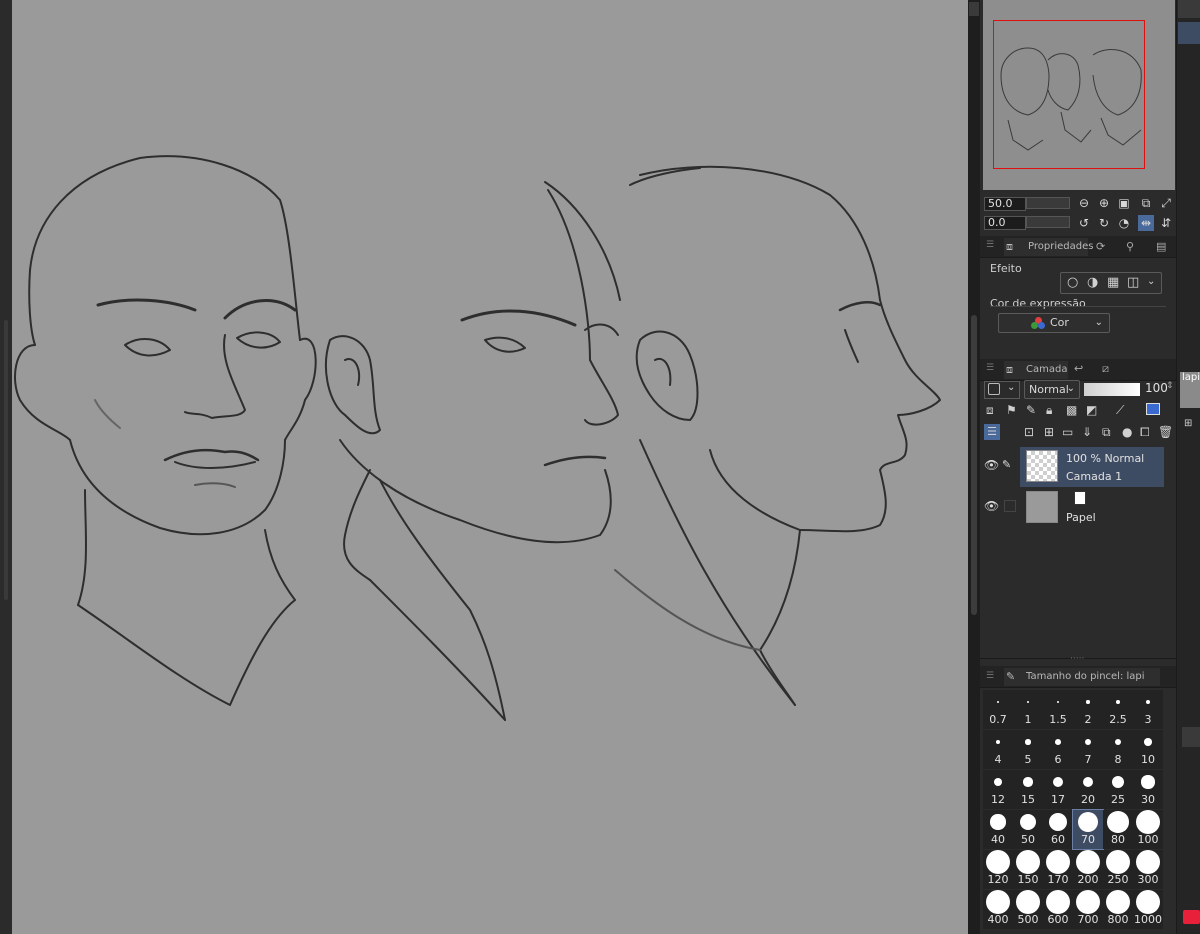 Image resolution: width=1200 pixels, height=934 pixels. What do you see at coordinates (1048, 247) in the screenshot?
I see `tab-properties: ⧈ Propriedades` at bounding box center [1048, 247].